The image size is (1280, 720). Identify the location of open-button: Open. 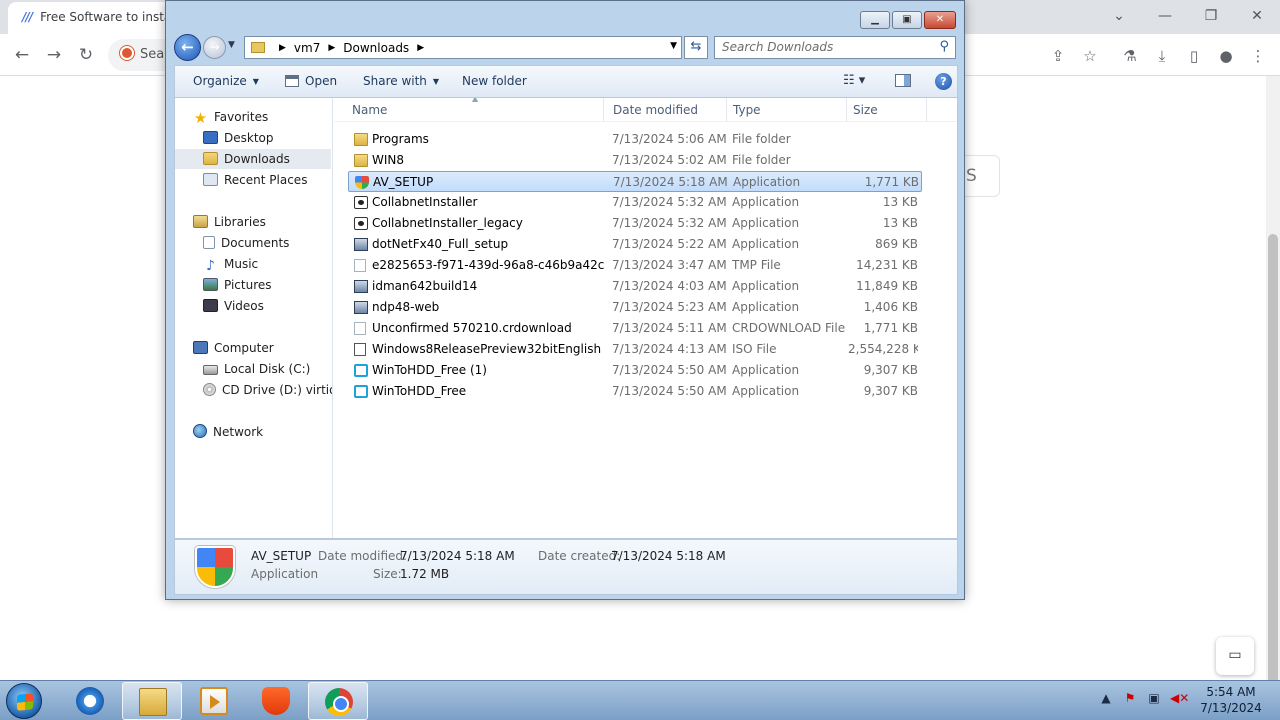
(311, 81).